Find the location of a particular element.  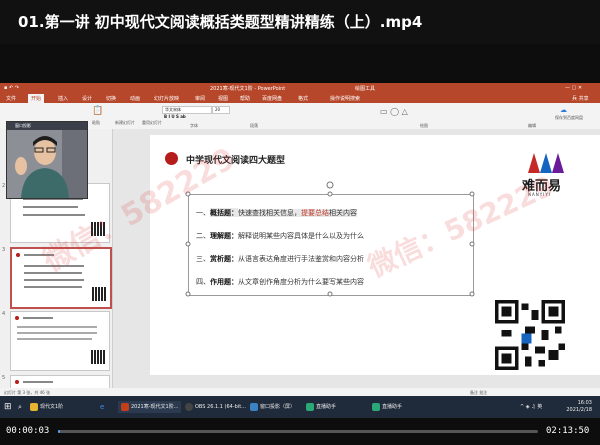

taskbar-item-live: 直播助手 is located at coordinates (321, 407).